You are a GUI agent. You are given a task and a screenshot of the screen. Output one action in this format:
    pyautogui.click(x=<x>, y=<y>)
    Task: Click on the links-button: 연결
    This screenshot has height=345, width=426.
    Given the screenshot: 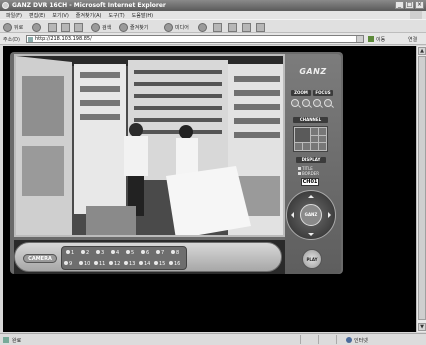 What is the action you would take?
    pyautogui.click(x=412, y=39)
    